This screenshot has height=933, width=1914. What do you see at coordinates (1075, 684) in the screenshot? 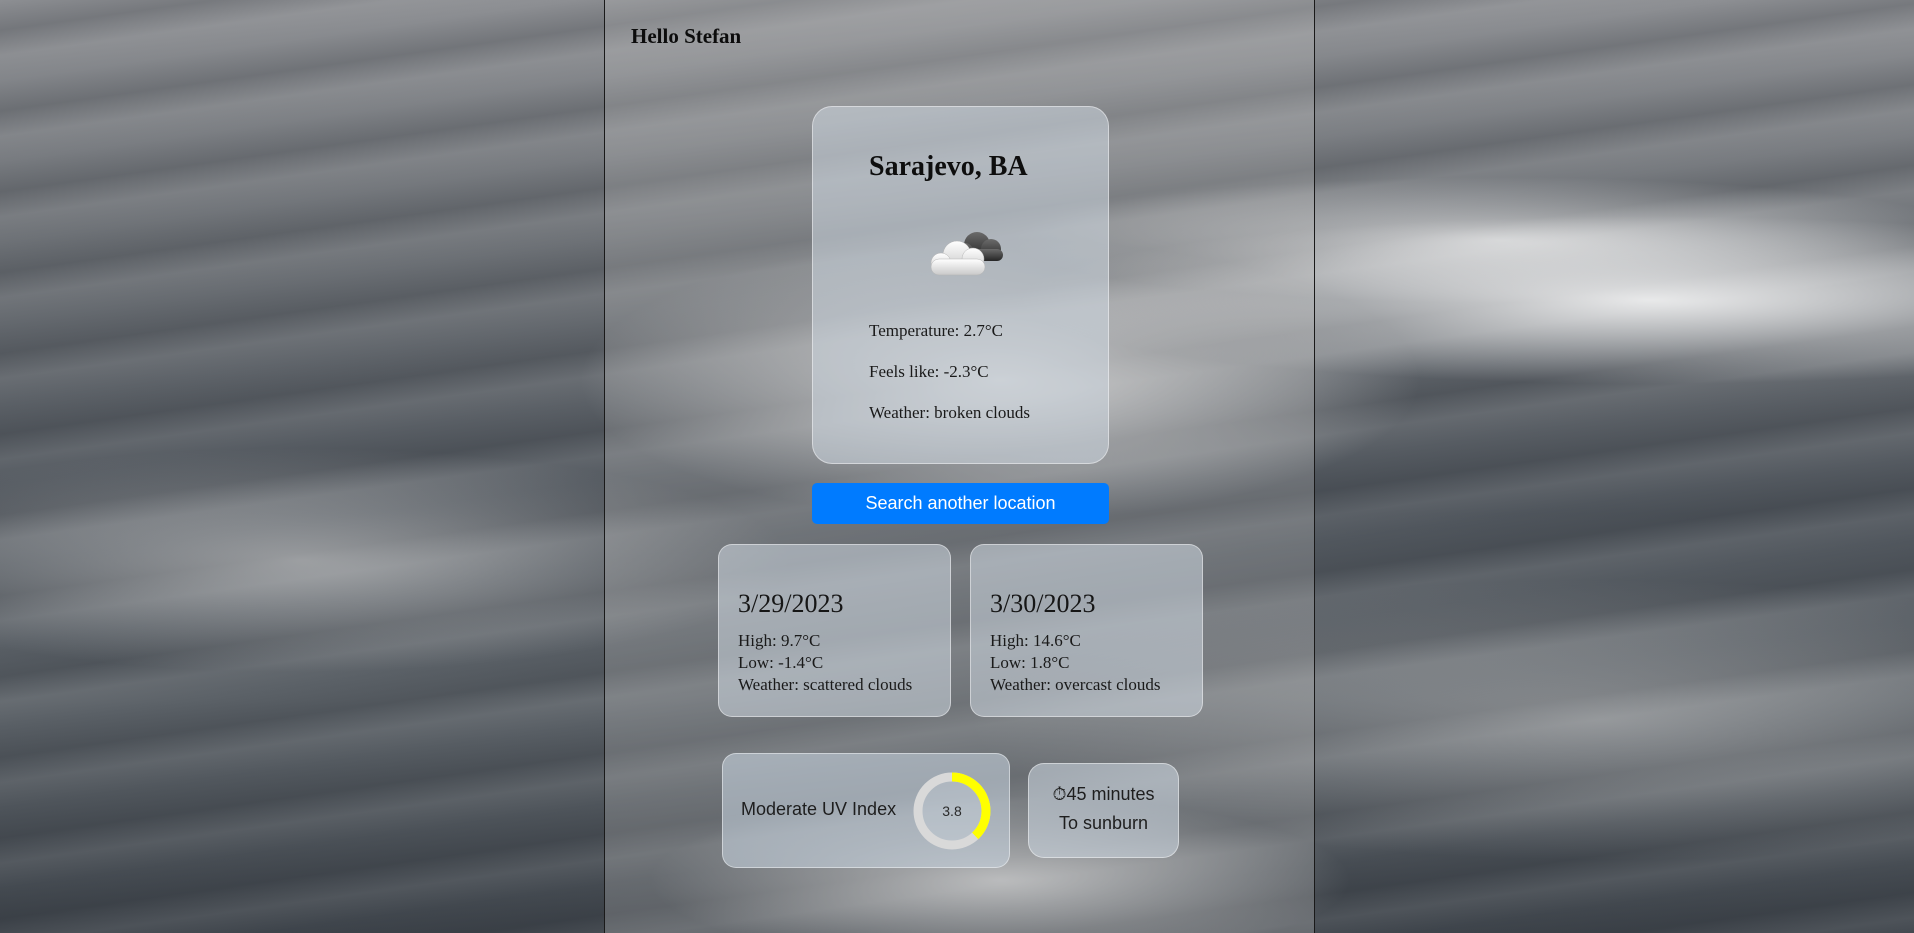
I see `forecast-weather: Weather: overcast clouds` at bounding box center [1075, 684].